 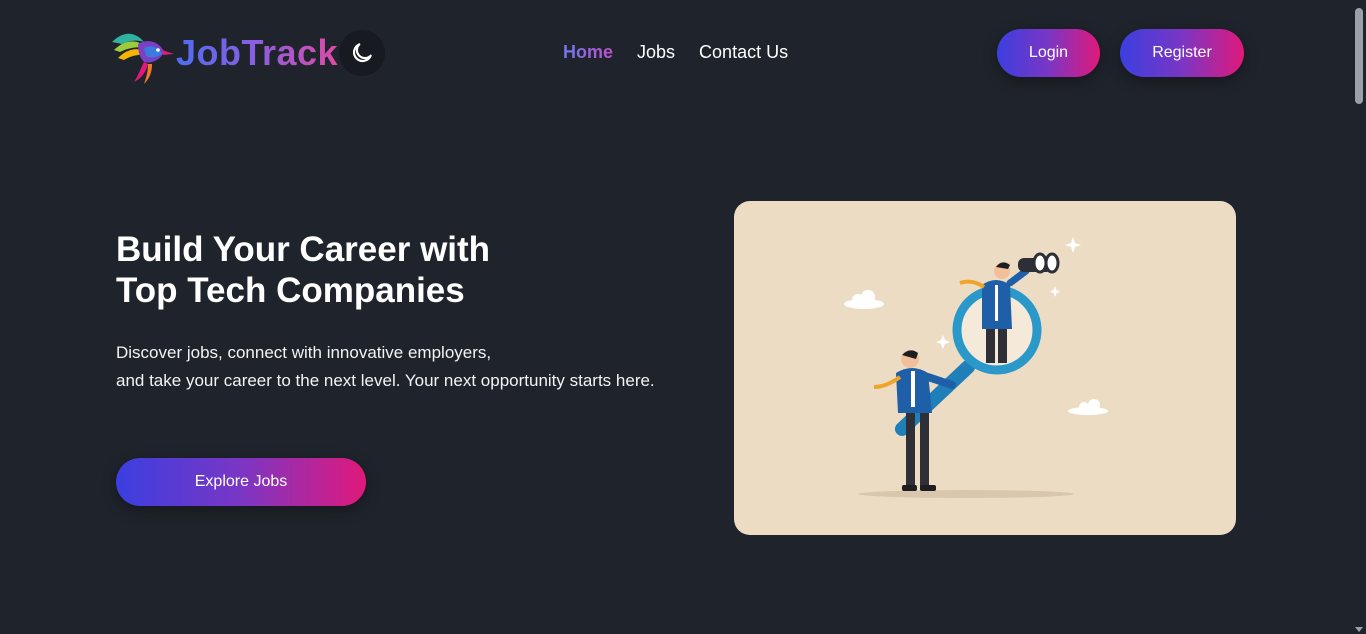 I want to click on explore-jobs-button: Explore Jobs, so click(x=241, y=482).